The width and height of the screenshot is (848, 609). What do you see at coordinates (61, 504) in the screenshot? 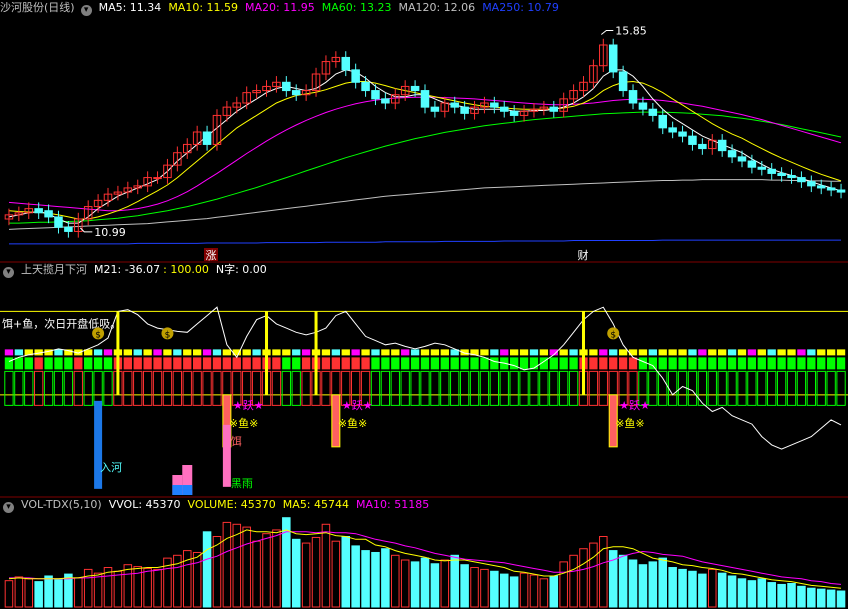
I see `vol-title: VOL-TDX(5,10)` at bounding box center [61, 504].